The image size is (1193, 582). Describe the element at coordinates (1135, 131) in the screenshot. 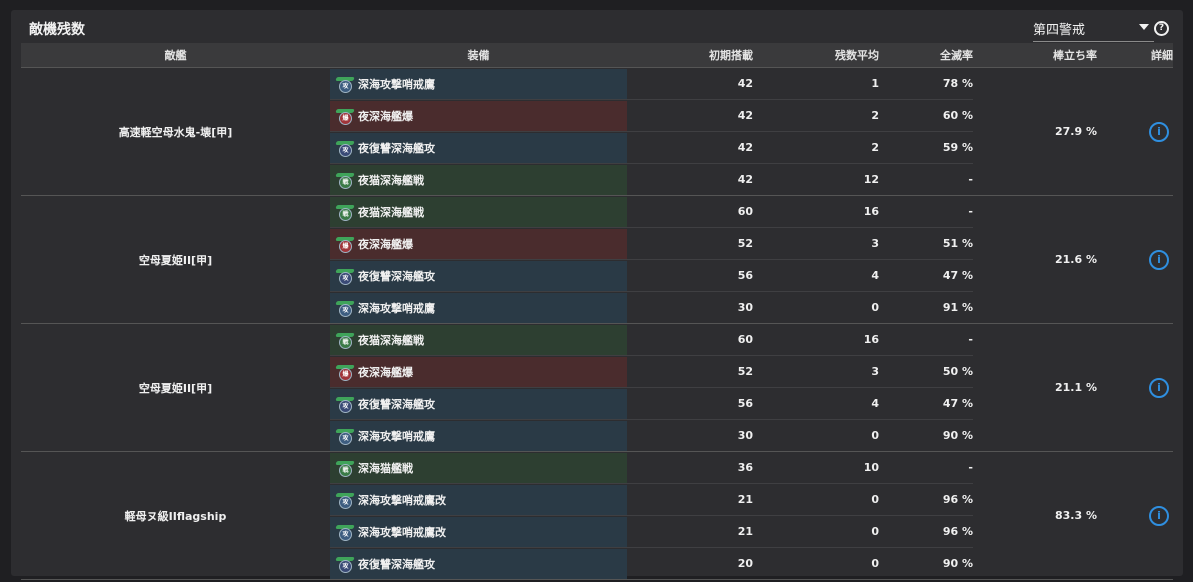

I see `detail-cell: i` at that location.